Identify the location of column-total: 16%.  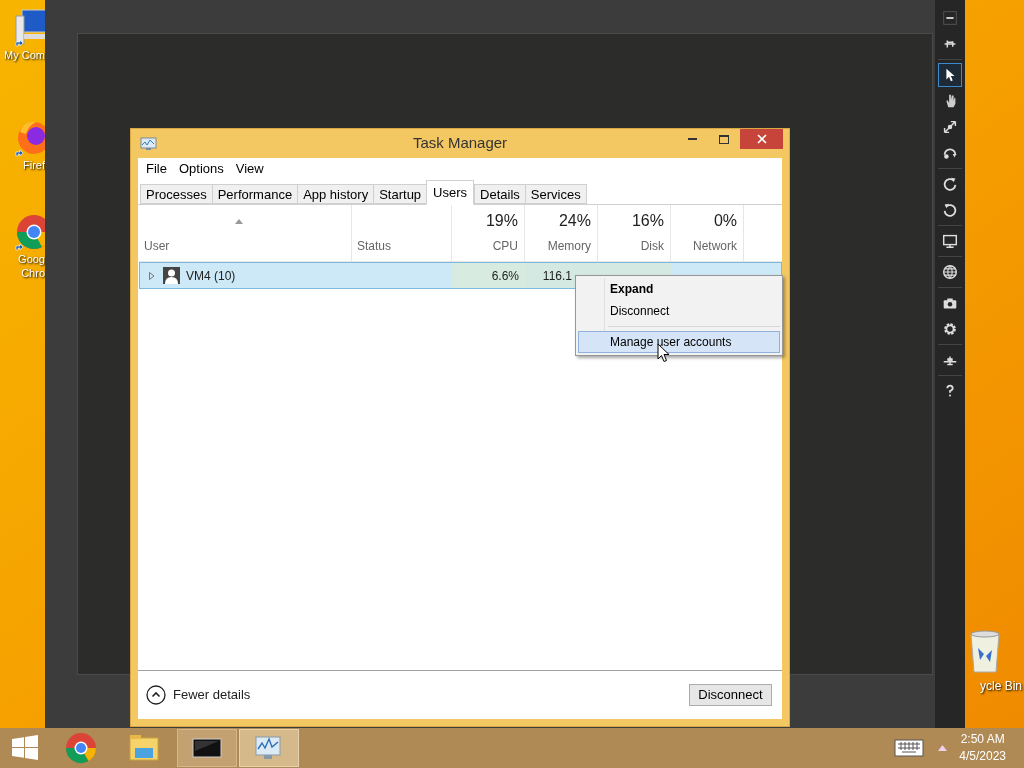
(647, 221).